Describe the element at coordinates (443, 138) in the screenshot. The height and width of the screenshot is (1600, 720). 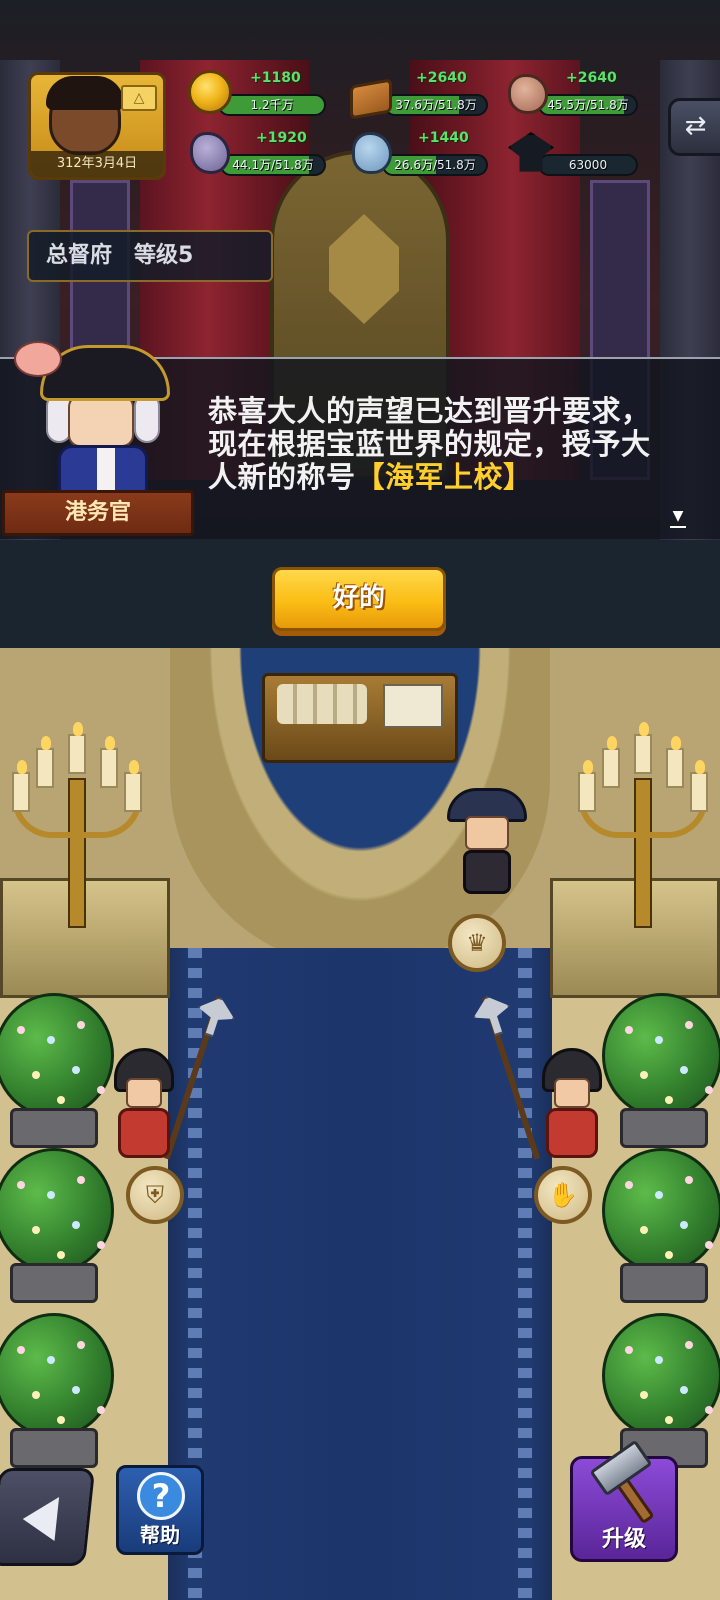
I see `crystal-gain: +1440` at that location.